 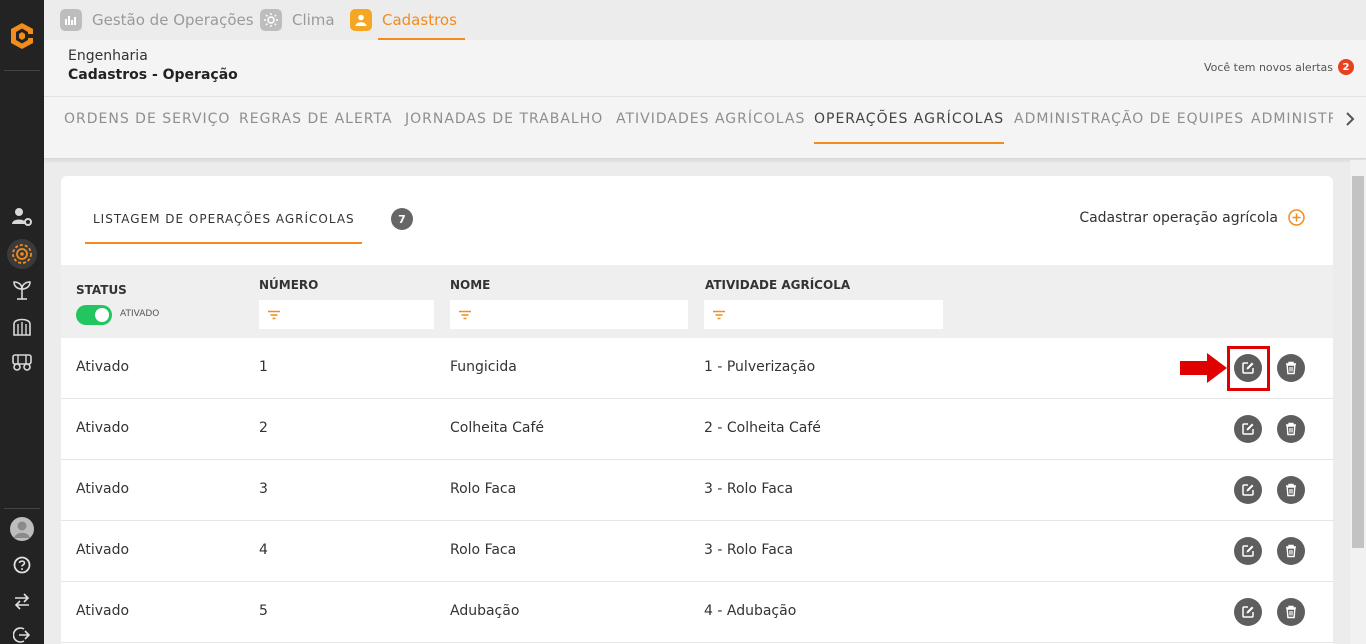 What do you see at coordinates (271, 20) in the screenshot?
I see `sun-icon` at bounding box center [271, 20].